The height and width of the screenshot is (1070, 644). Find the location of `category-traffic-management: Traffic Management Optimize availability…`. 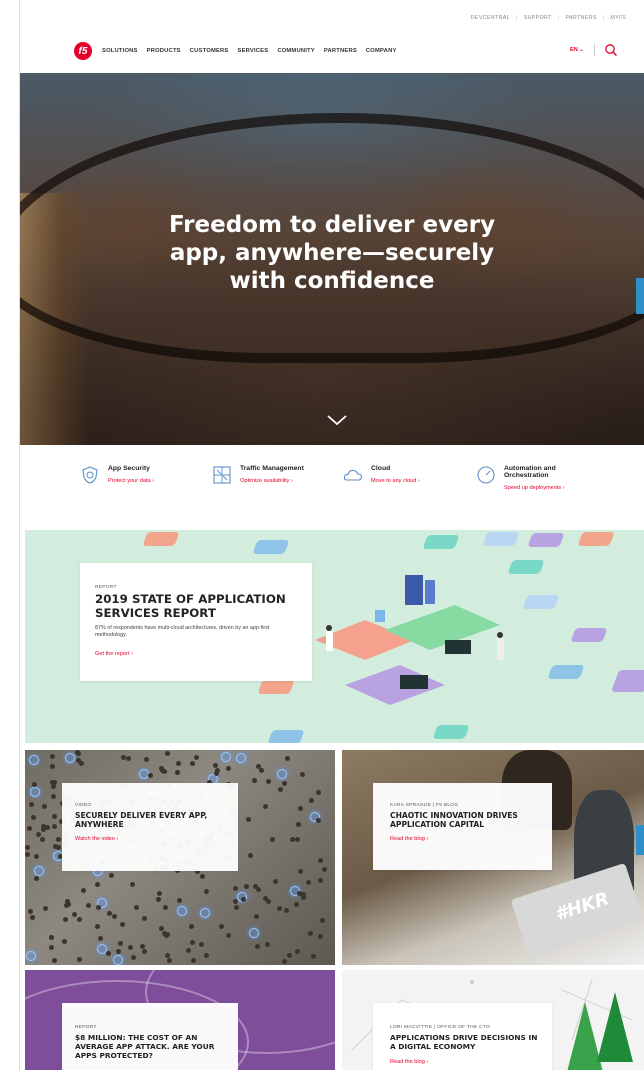

category-traffic-management: Traffic Management Optimize availability… is located at coordinates (258, 475).